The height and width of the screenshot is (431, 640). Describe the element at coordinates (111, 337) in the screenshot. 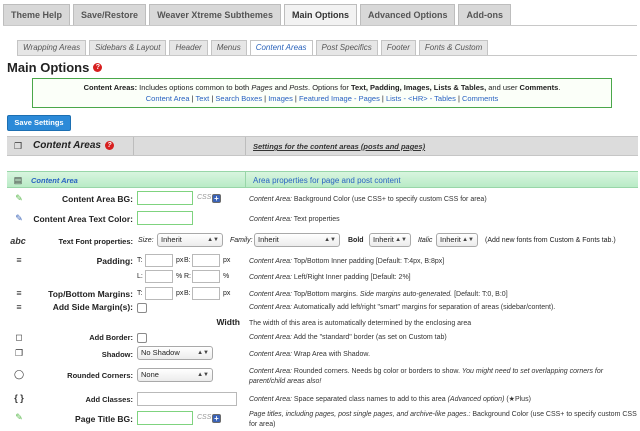

I see `option-label: Add Border:` at that location.